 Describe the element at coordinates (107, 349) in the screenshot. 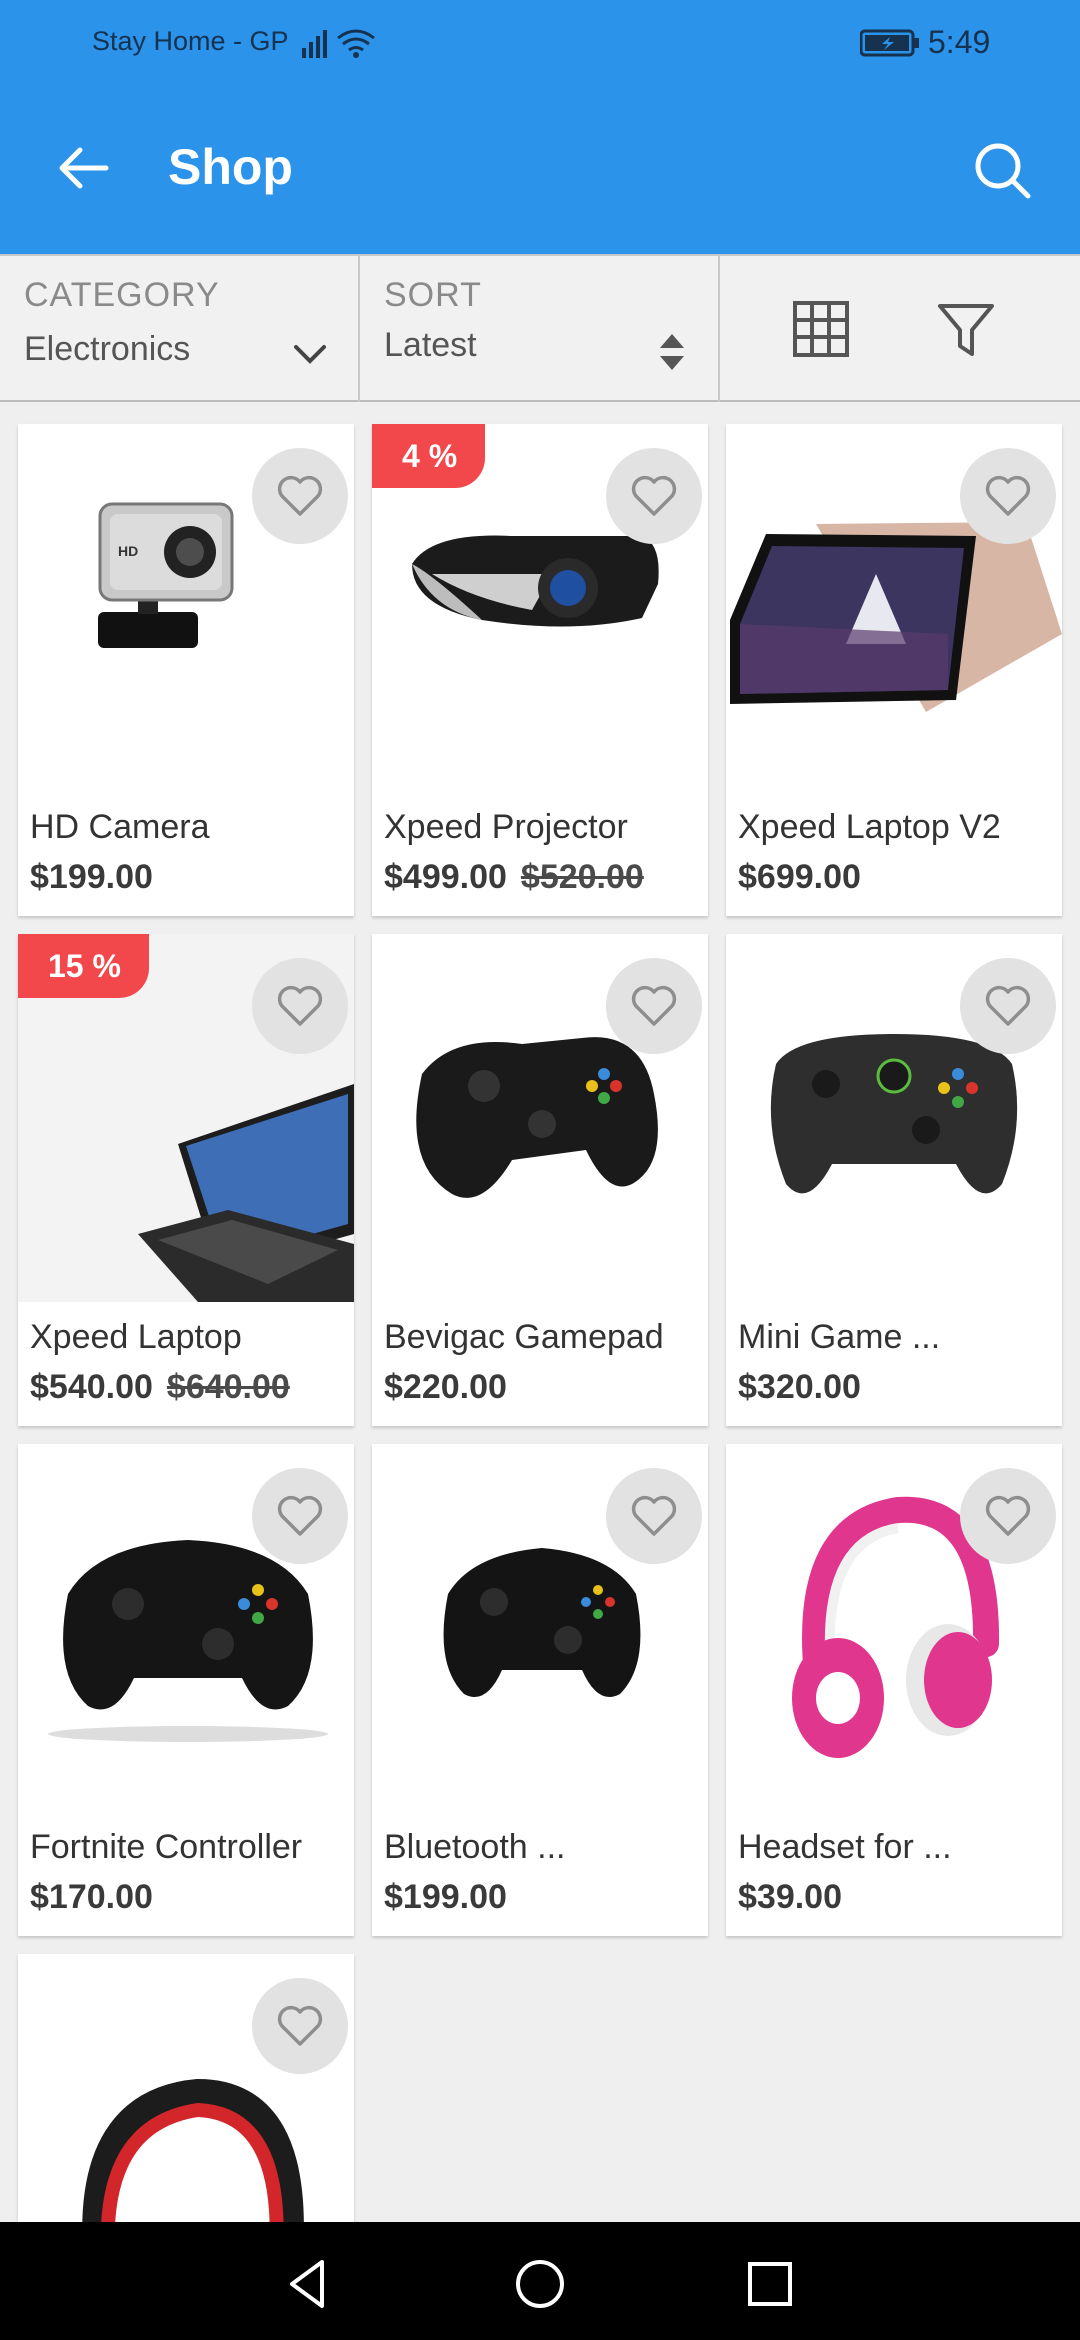

I see `category-value: Electronics` at that location.